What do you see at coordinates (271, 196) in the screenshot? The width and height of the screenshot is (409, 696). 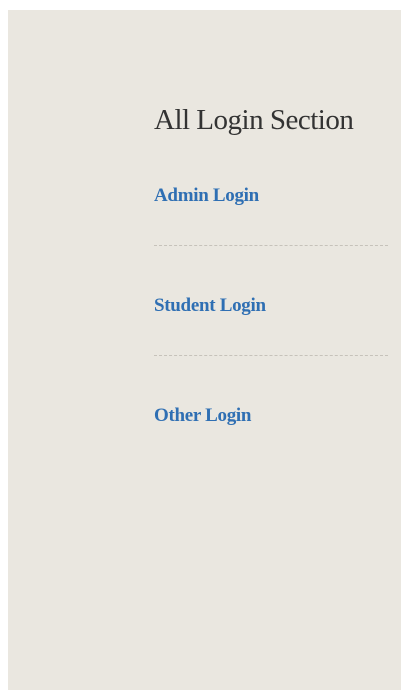 I see `admin-login-link: Admin Login` at bounding box center [271, 196].